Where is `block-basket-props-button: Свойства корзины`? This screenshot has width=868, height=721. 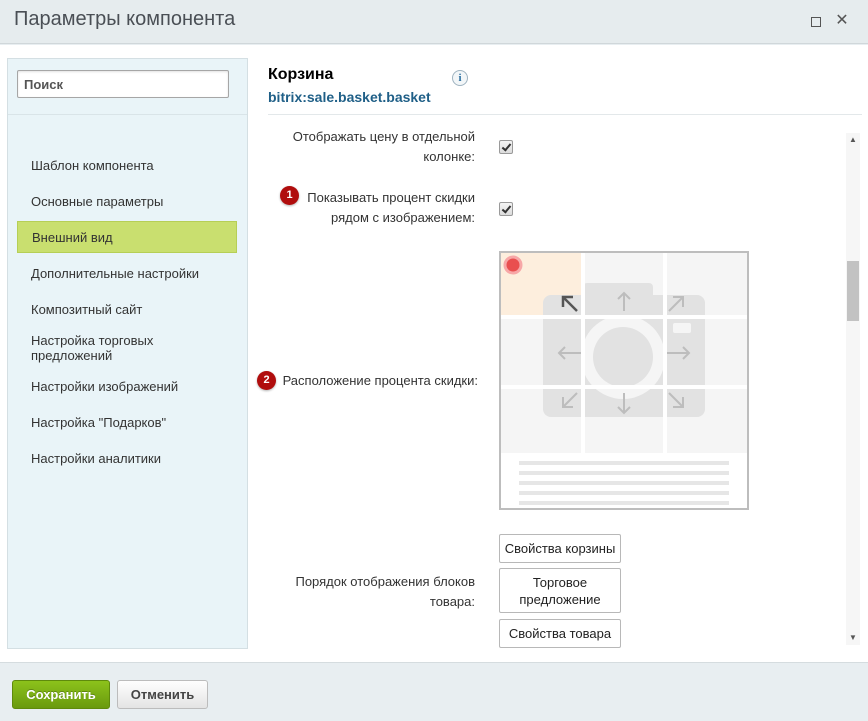
block-basket-props-button: Свойства корзины is located at coordinates (560, 548).